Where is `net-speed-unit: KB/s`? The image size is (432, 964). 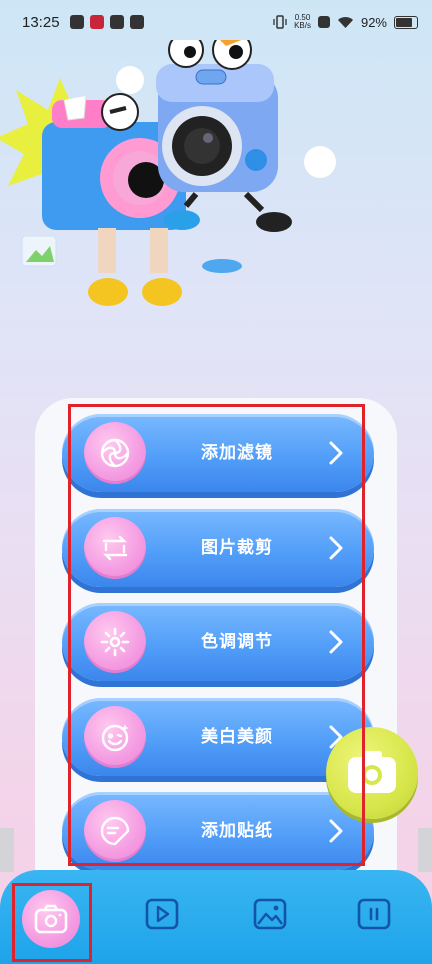
net-speed-unit: KB/s is located at coordinates (302, 25).